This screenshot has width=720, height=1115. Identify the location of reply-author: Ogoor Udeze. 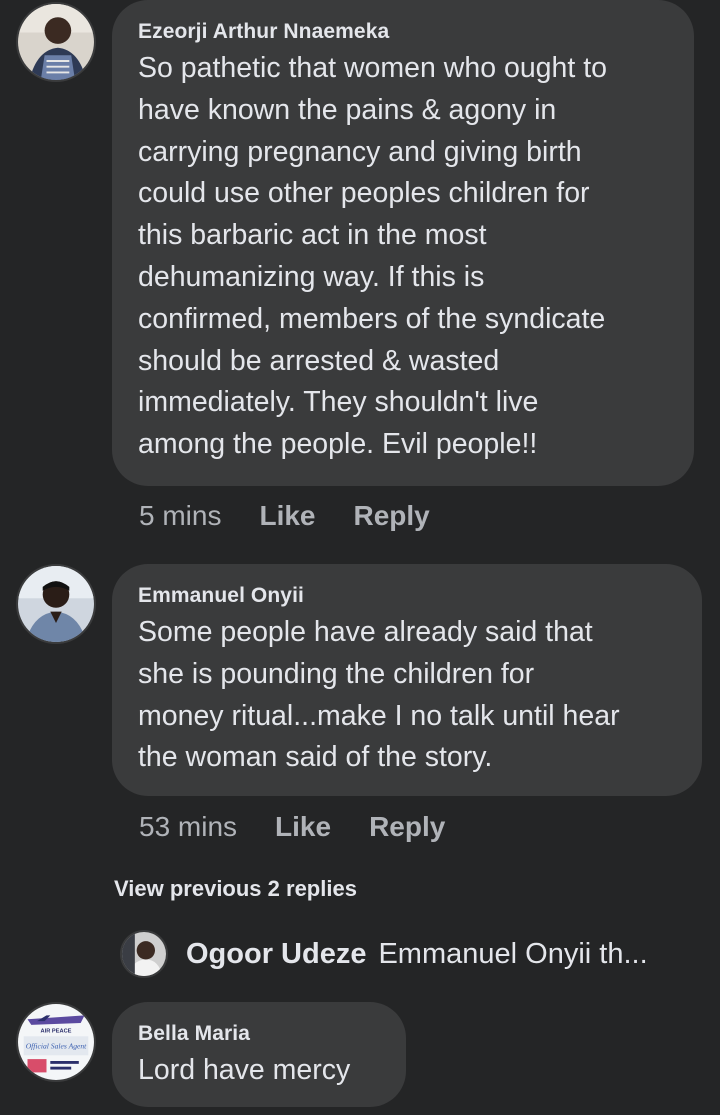
(276, 954).